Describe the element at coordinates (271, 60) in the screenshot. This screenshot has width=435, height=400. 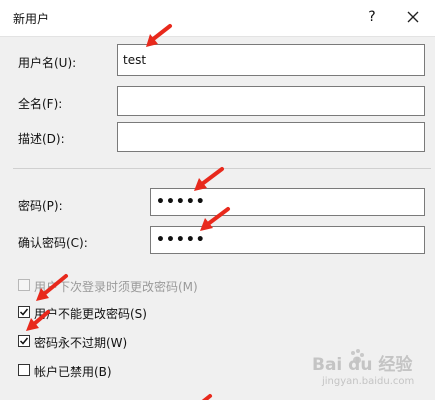
I see `username-input` at that location.